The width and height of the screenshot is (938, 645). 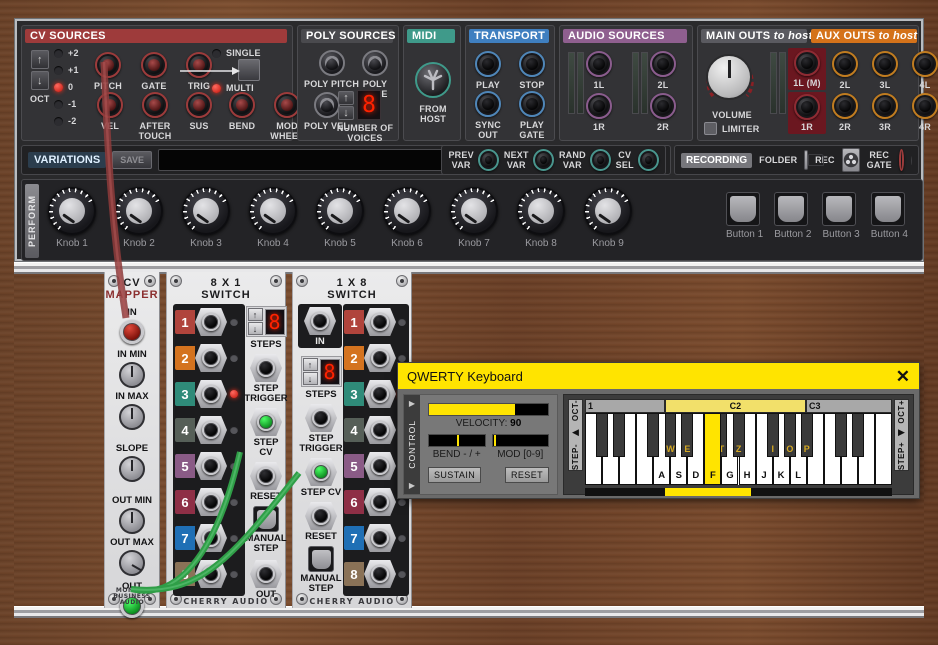 What do you see at coordinates (39, 80) in the screenshot?
I see `oct-down-button: ↓` at bounding box center [39, 80].